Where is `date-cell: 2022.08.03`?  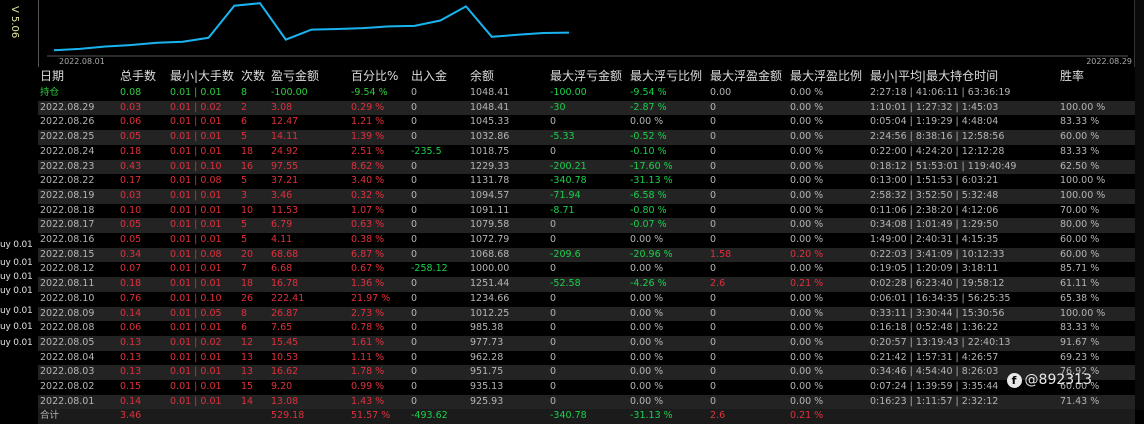
date-cell: 2022.08.03 is located at coordinates (67, 372).